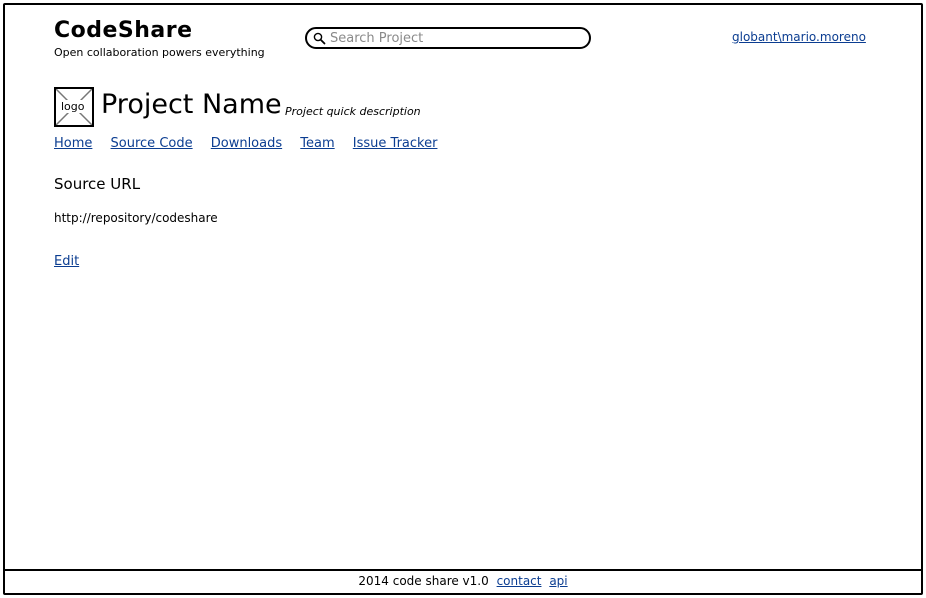  Describe the element at coordinates (246, 143) in the screenshot. I see `nav-downloads: Downloads` at that location.